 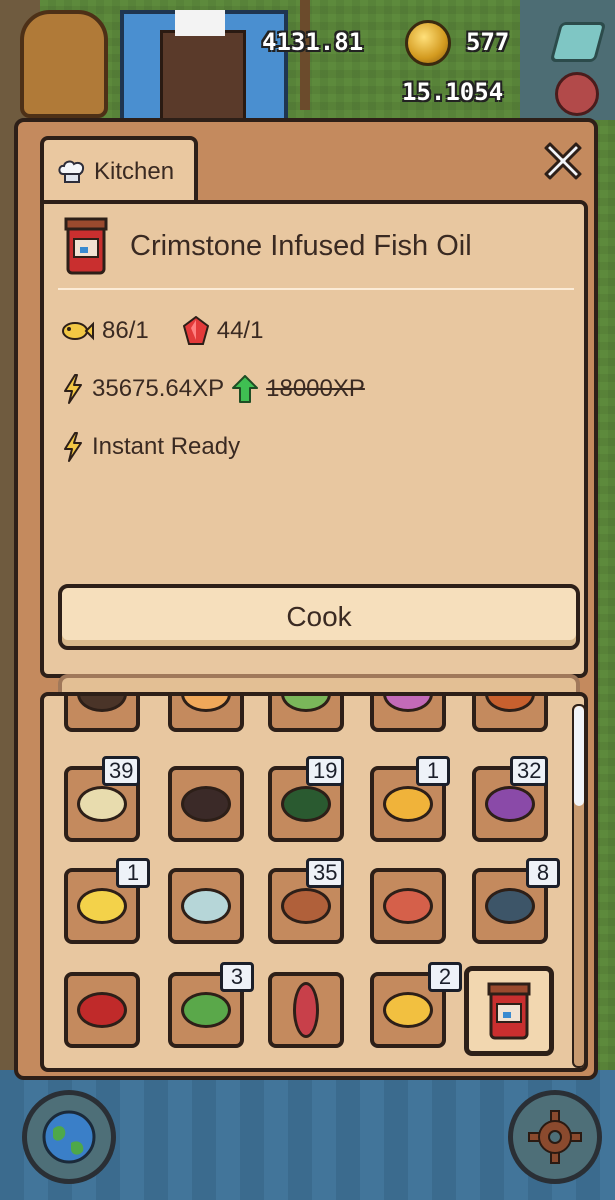 What do you see at coordinates (488, 42) in the screenshot?
I see `coins-balance: 577` at bounding box center [488, 42].